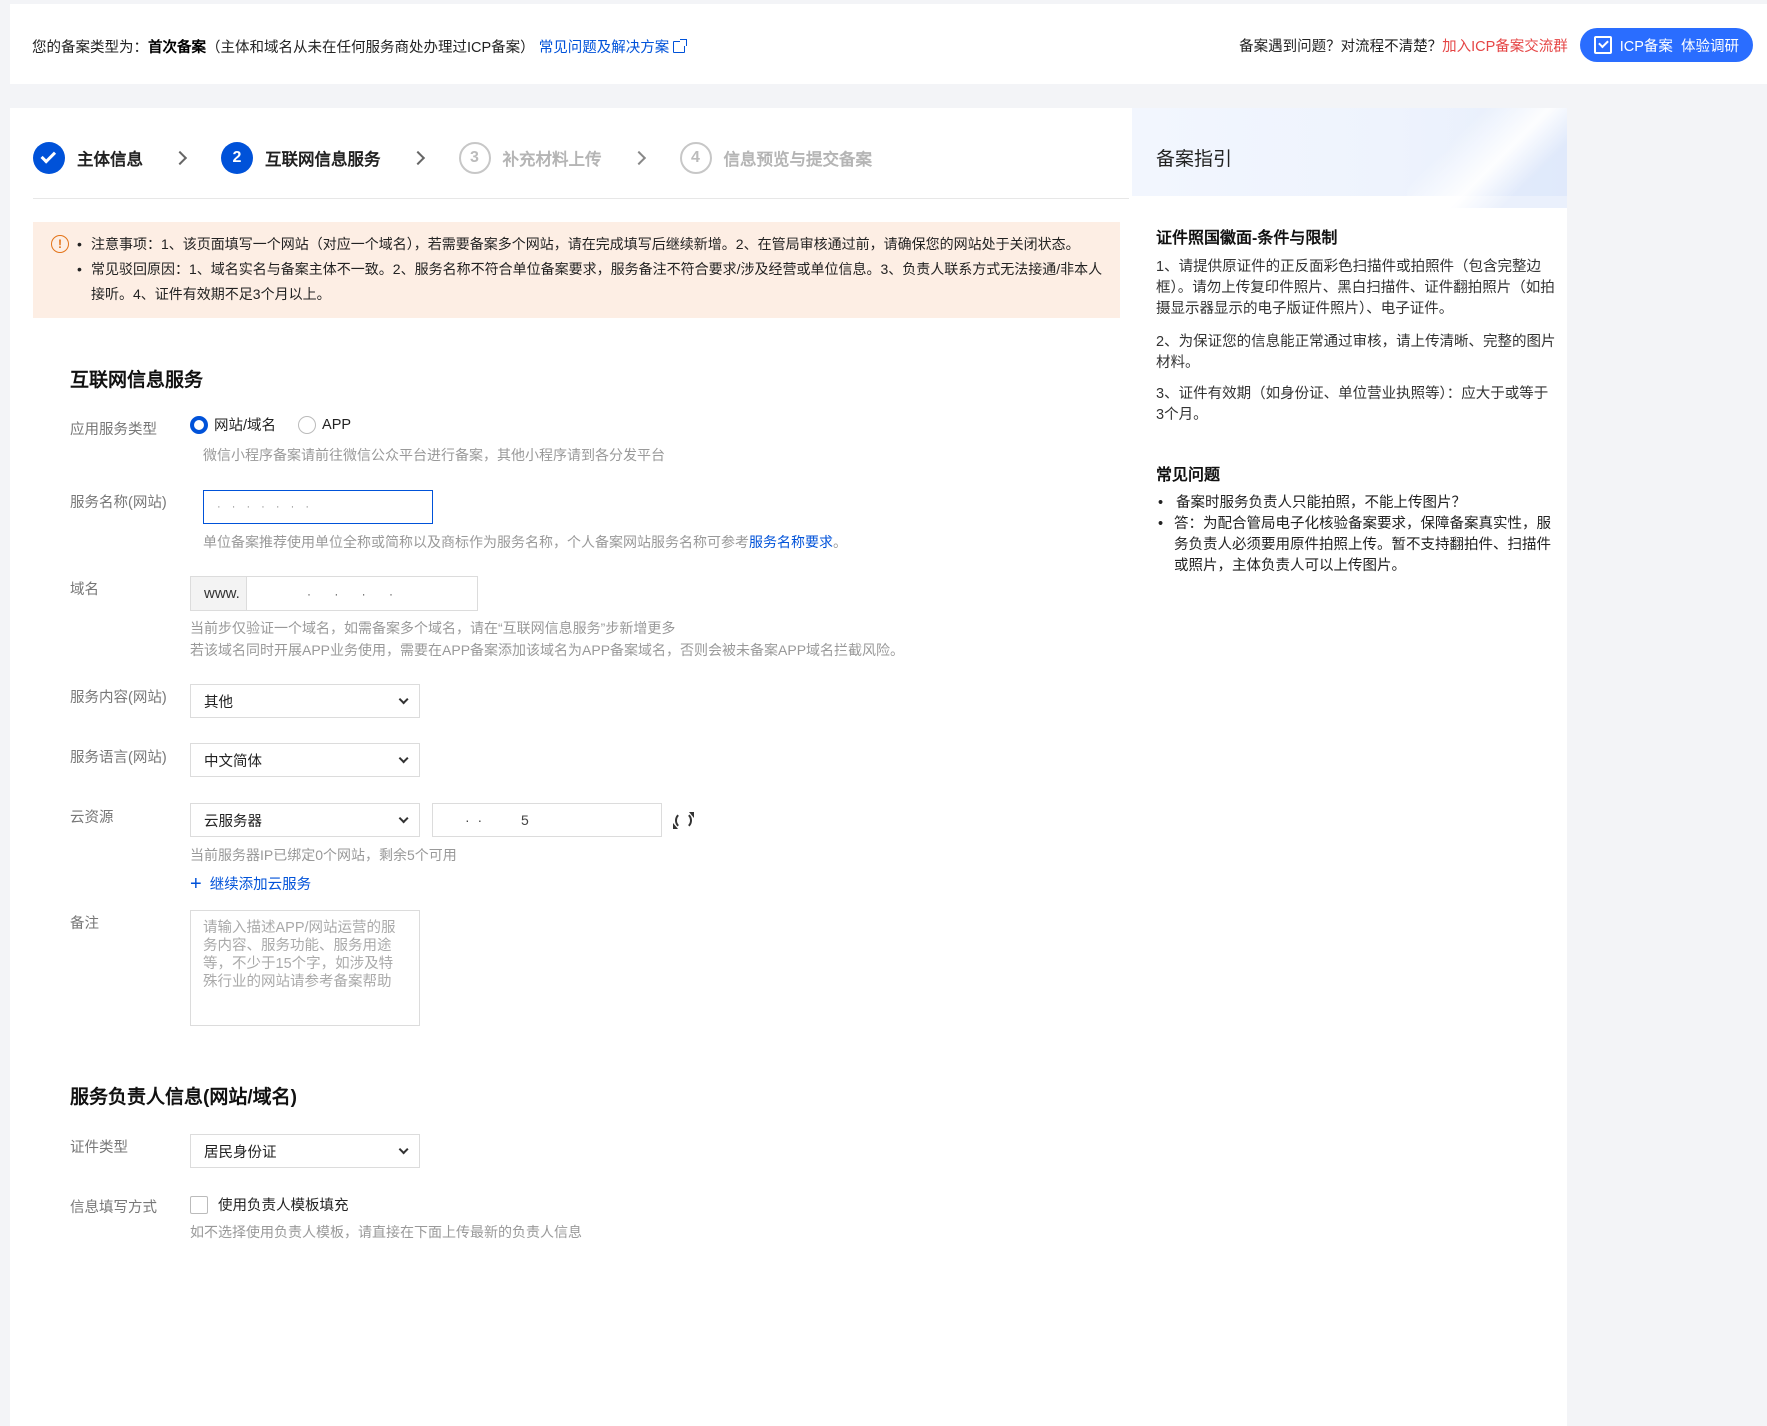 This screenshot has height=1426, width=1767. I want to click on guide-paragraph: 3、证件有效期（如身份证、单位营业执照等）：应大于或等于3个月。, so click(1352, 404).